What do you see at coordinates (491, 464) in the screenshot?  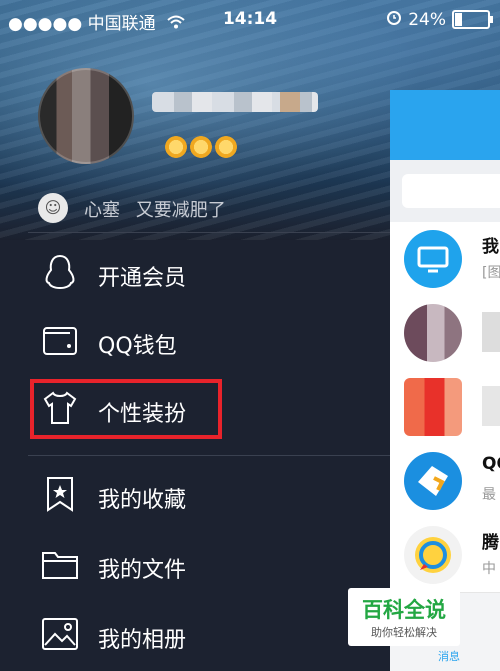 I see `chat-title: QQ` at bounding box center [491, 464].